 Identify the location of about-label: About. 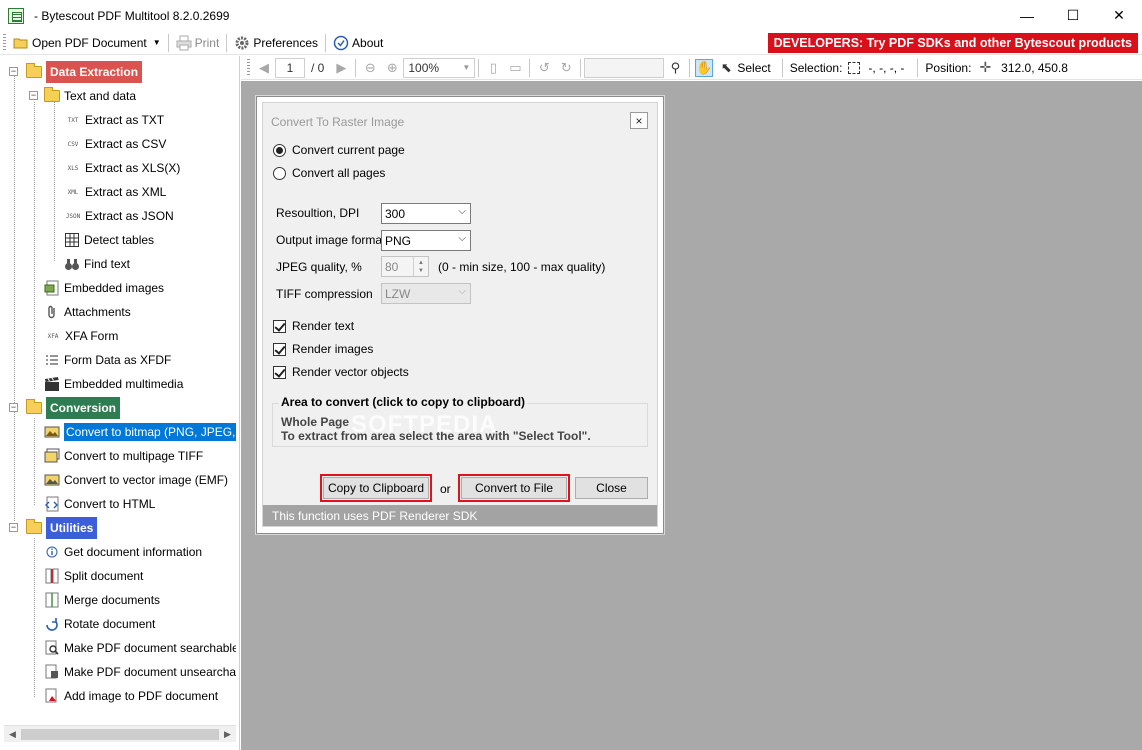
(368, 42).